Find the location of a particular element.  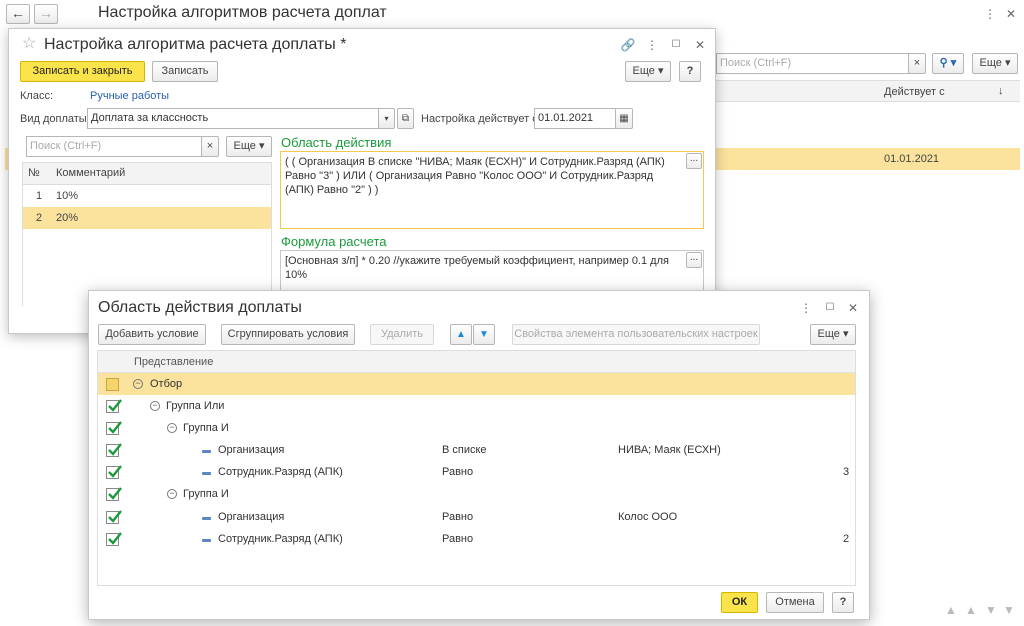

root-checkbox is located at coordinates (112, 384).